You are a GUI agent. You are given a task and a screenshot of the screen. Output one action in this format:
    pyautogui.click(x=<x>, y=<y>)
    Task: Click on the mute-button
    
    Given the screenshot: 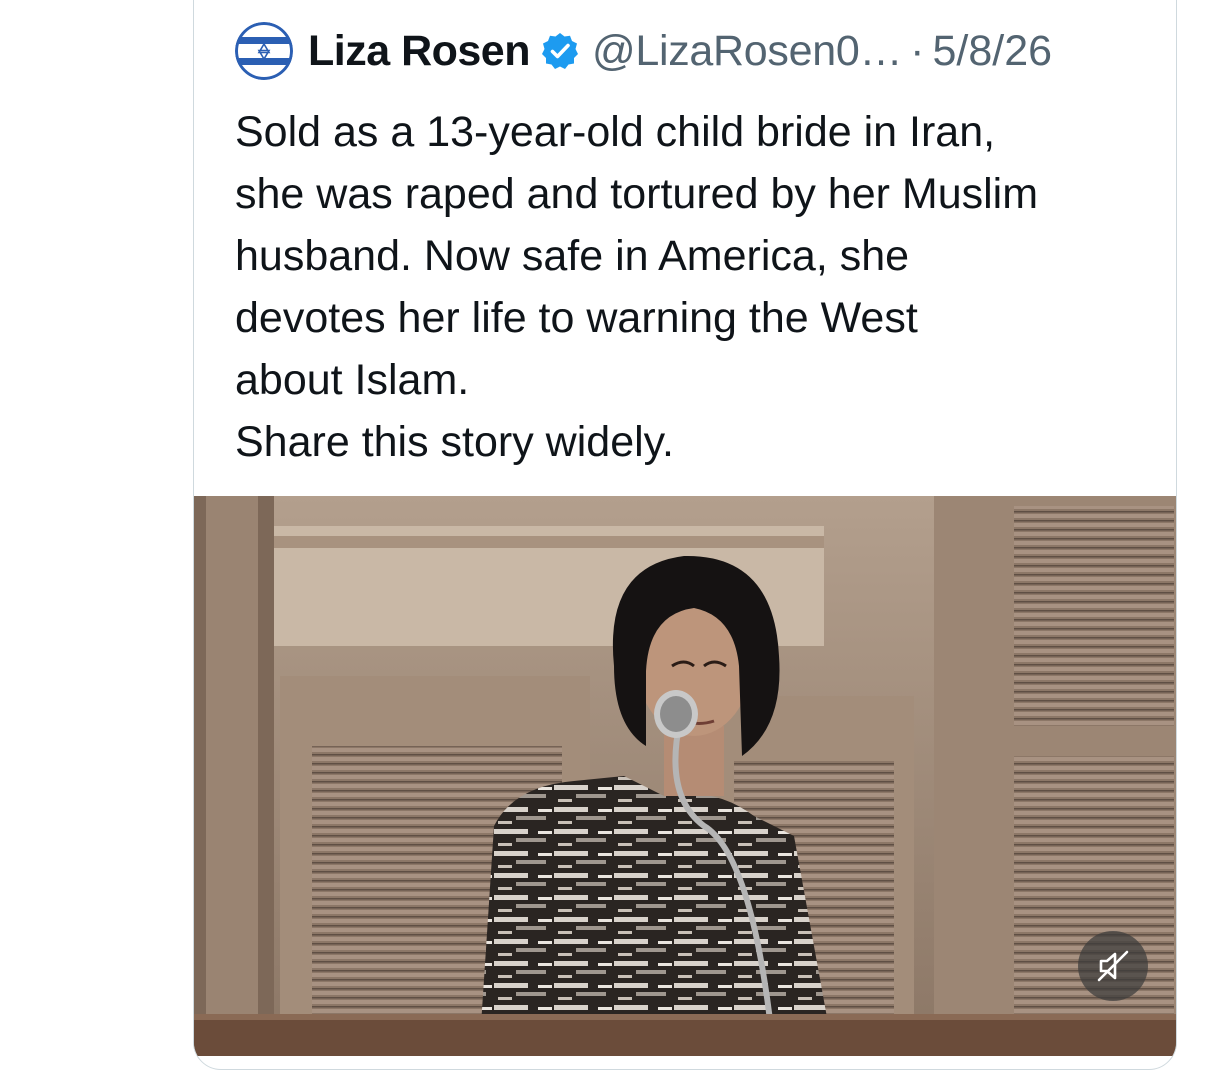 What is the action you would take?
    pyautogui.click(x=1113, y=966)
    